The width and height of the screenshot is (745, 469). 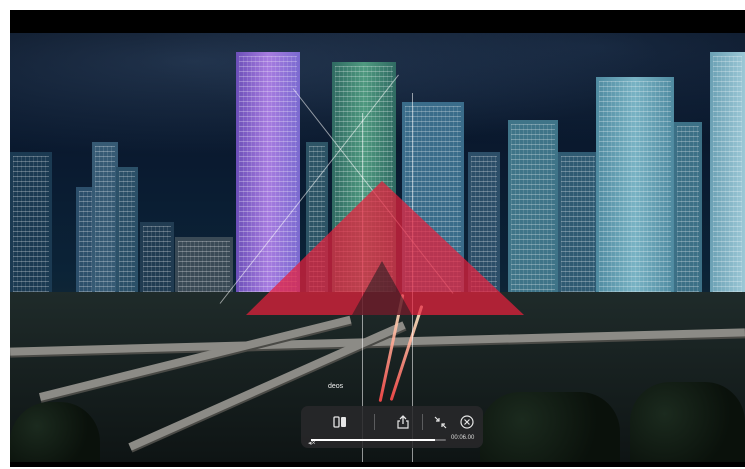 I want to click on split-view-icon, so click(x=340, y=422).